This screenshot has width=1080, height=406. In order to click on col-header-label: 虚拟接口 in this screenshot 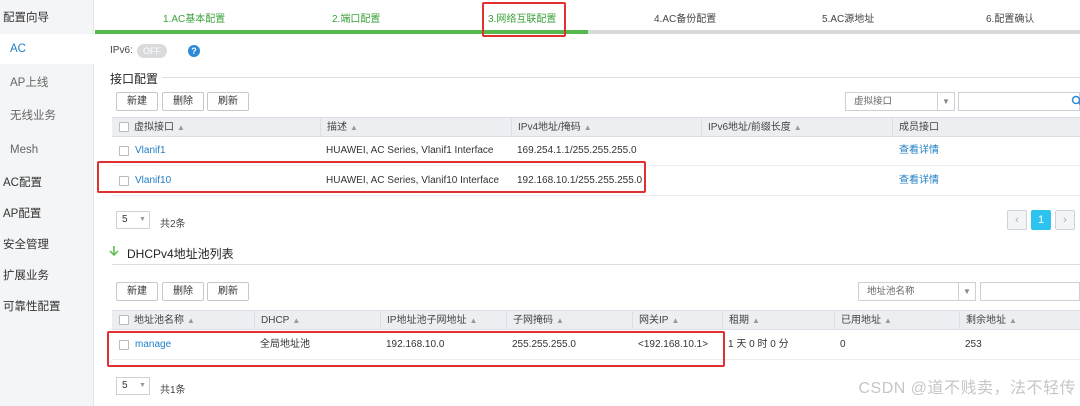, I will do `click(154, 127)`.